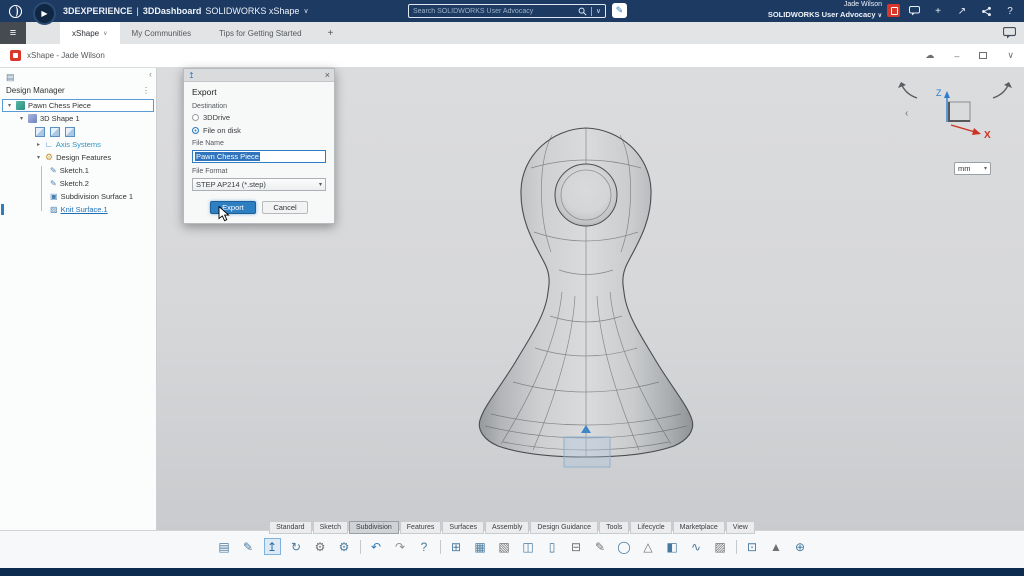  Describe the element at coordinates (233, 207) in the screenshot. I see `export-button: Export` at that location.